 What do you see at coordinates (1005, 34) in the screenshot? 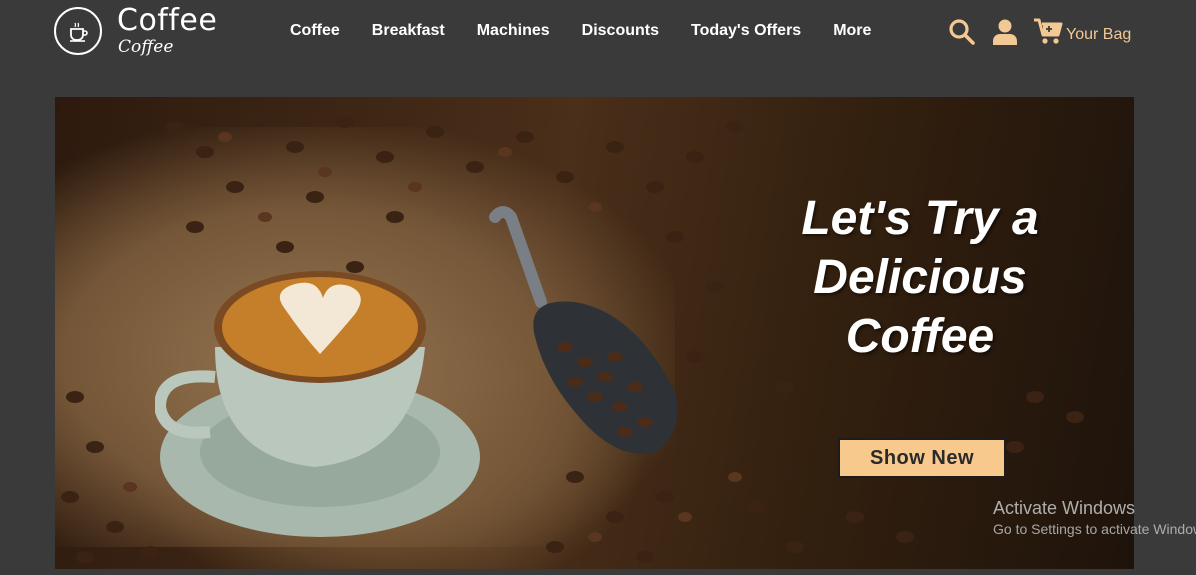
I see `user-icon` at bounding box center [1005, 34].